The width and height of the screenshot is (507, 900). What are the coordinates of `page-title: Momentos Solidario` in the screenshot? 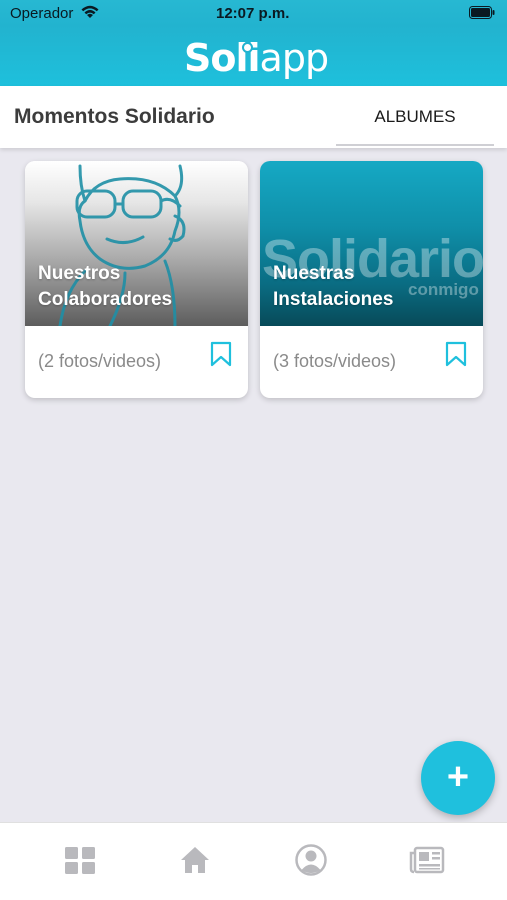 It's located at (114, 116).